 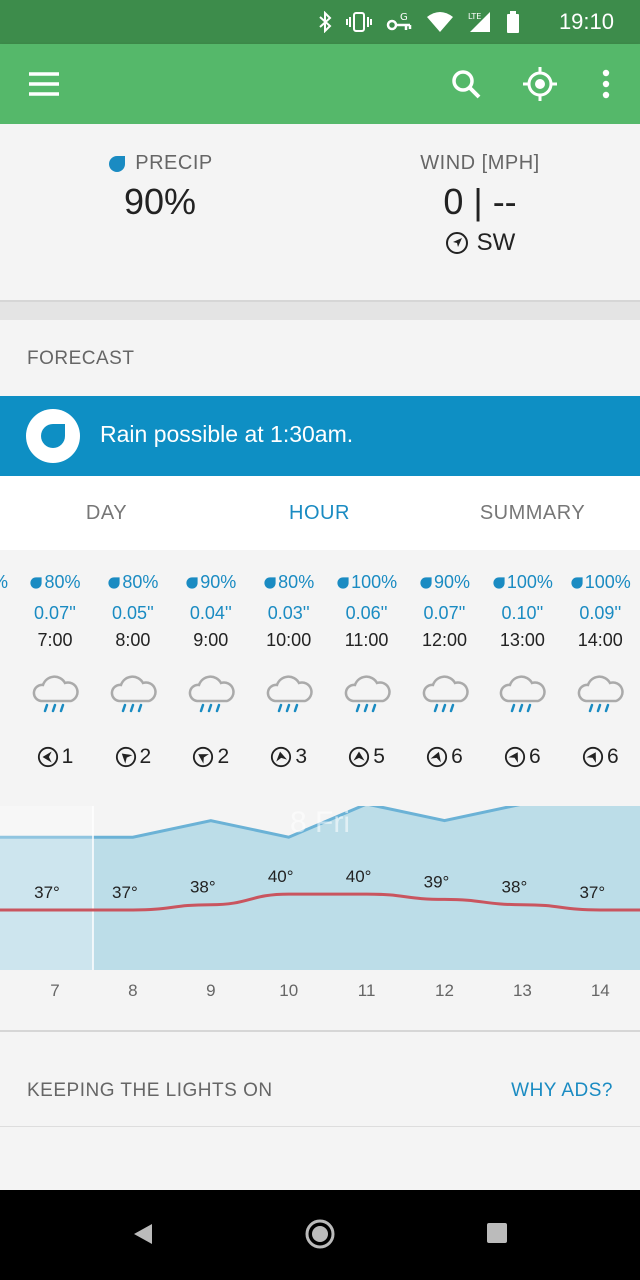 I want to click on hour-precip-amount: 0.06'', so click(x=366, y=613).